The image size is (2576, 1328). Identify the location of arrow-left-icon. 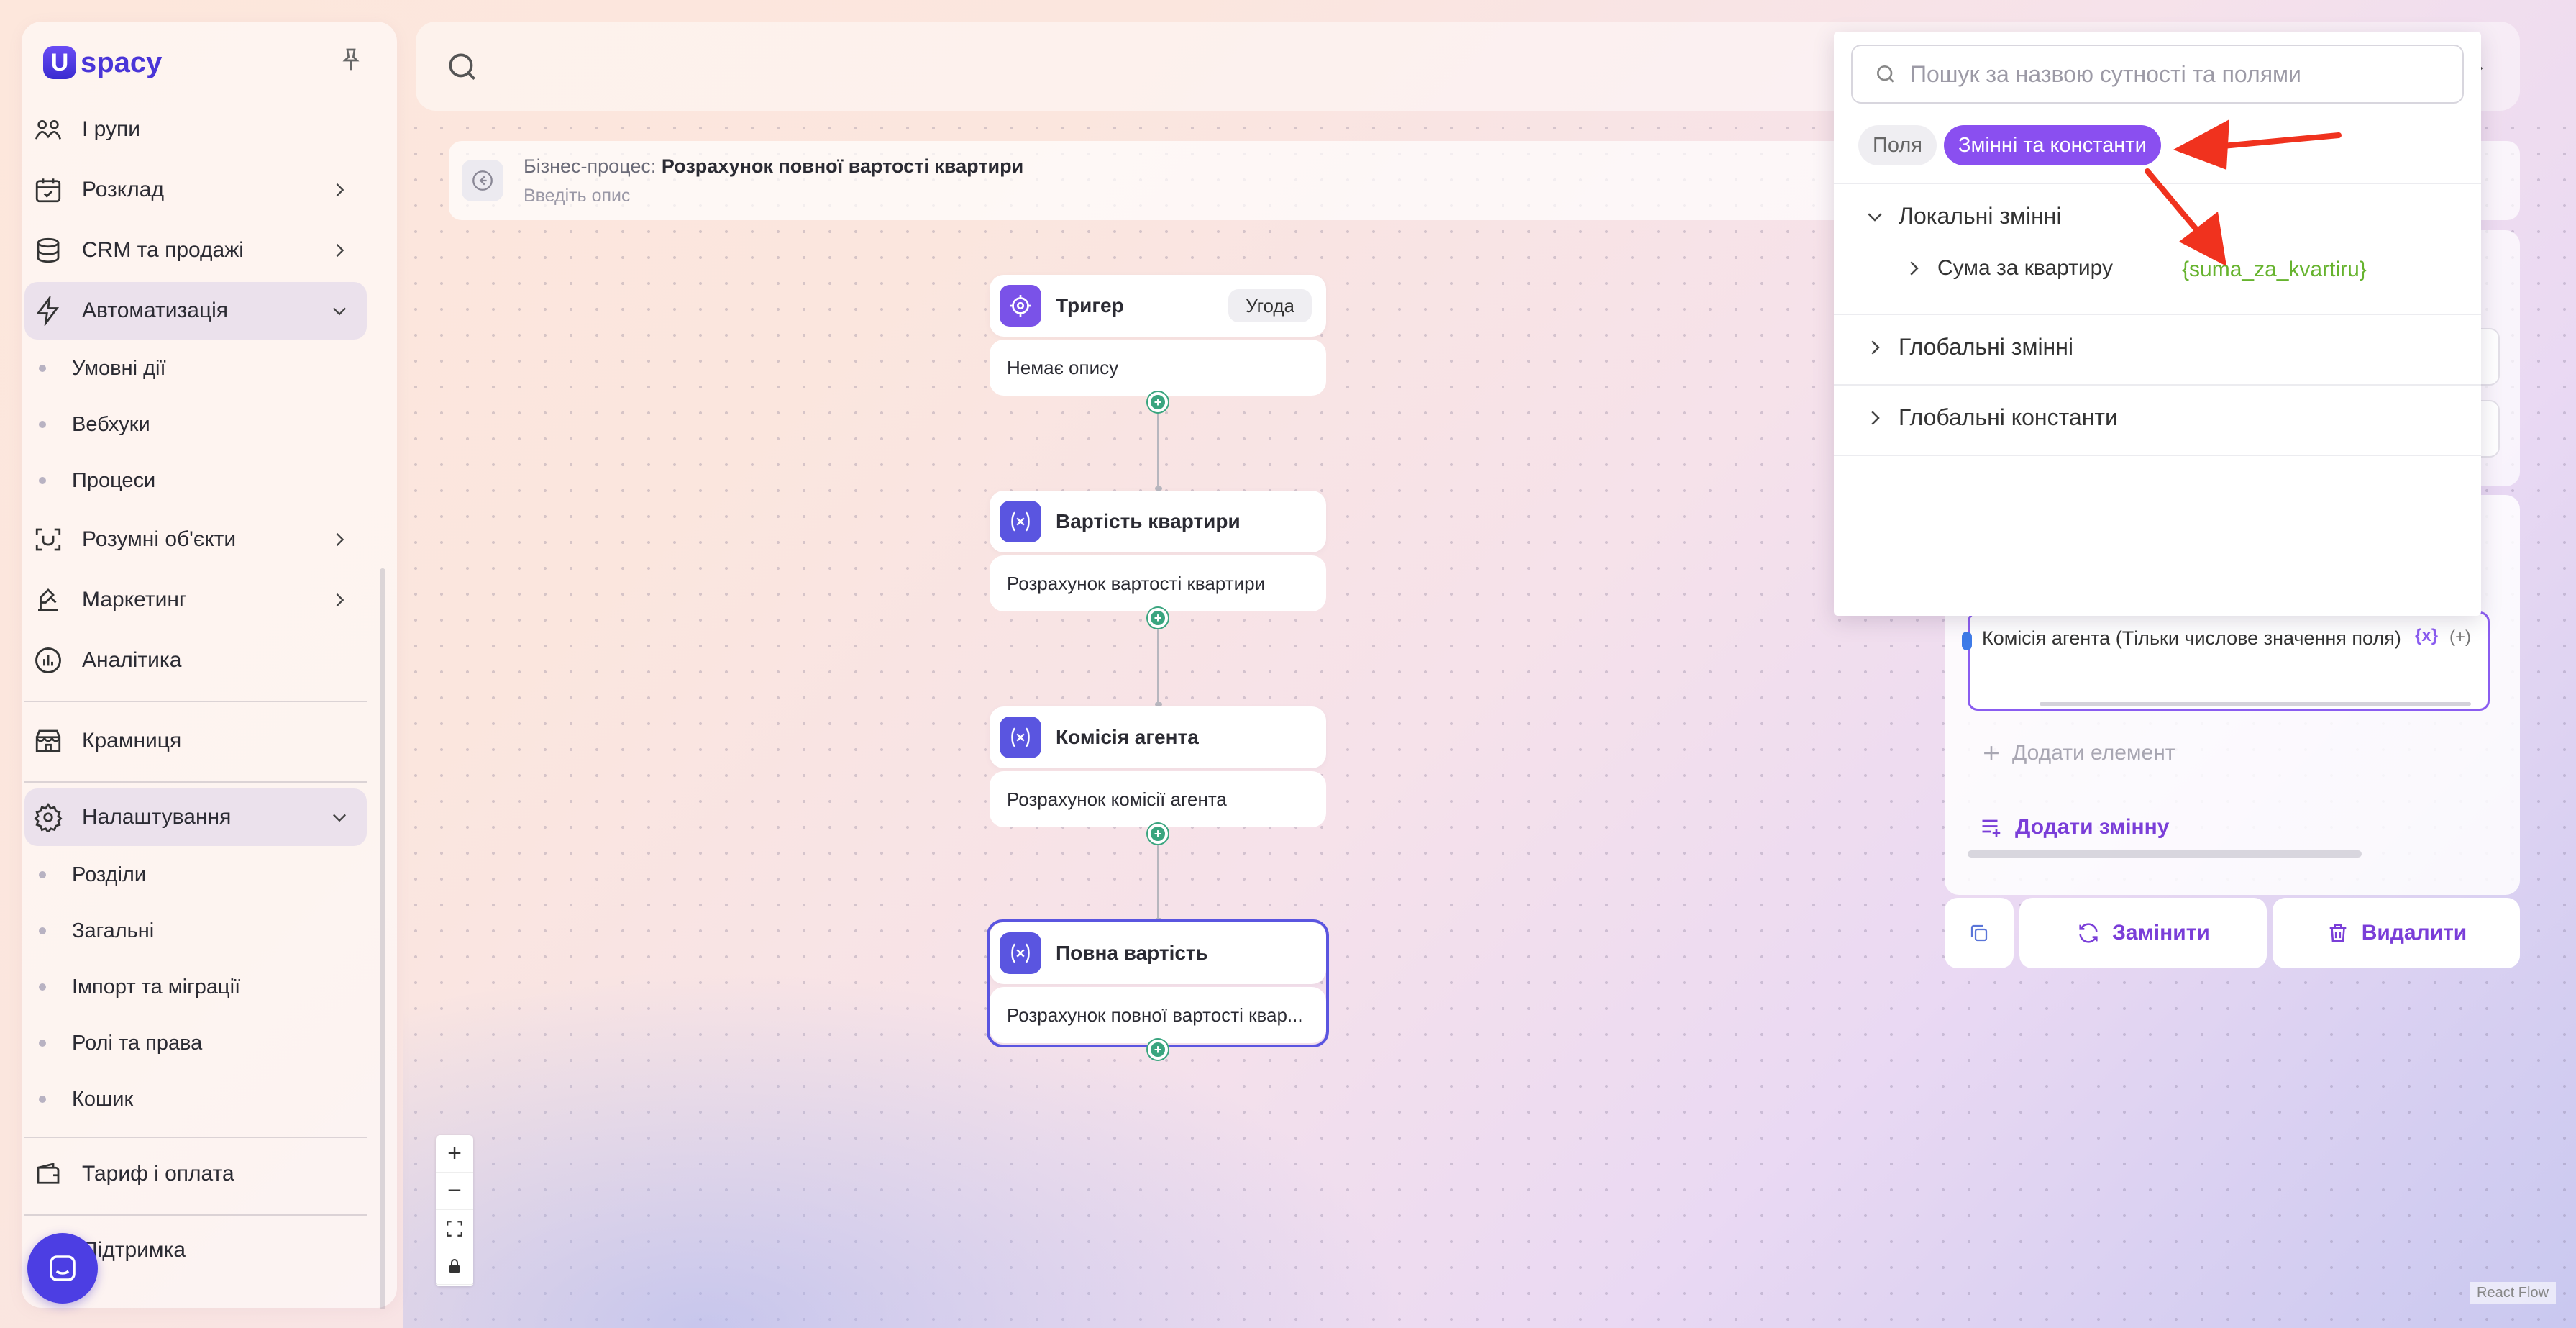
(482, 180).